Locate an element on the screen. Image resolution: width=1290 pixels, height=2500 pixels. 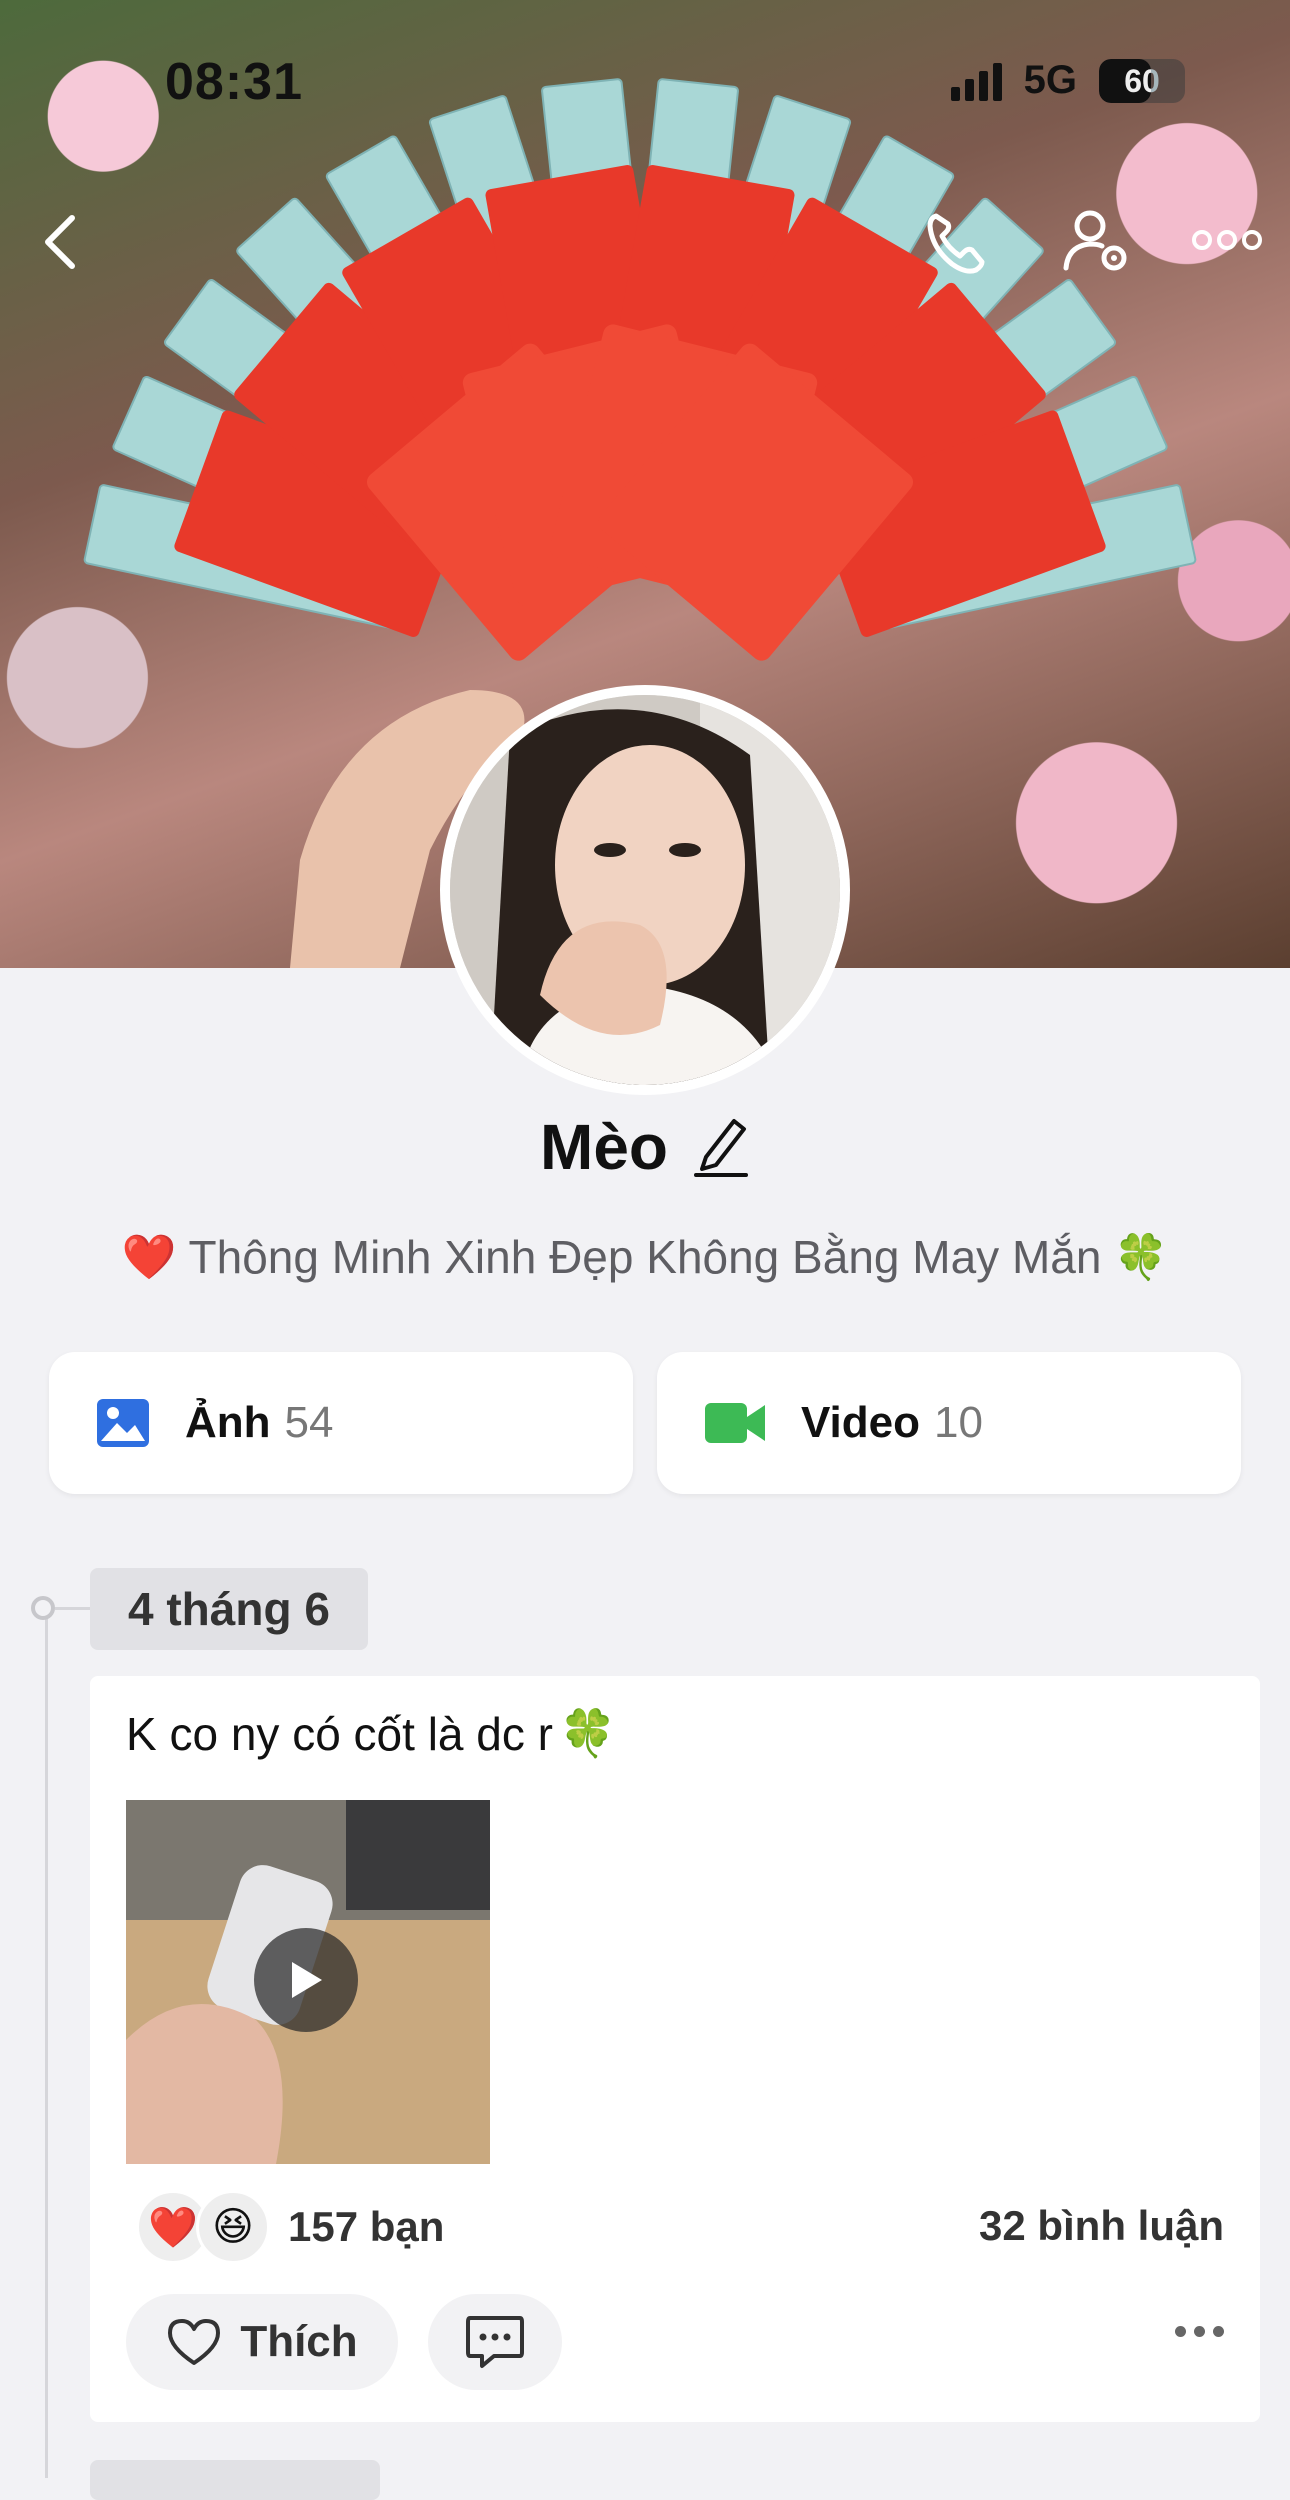
videos-count: 10 is located at coordinates (958, 1422).